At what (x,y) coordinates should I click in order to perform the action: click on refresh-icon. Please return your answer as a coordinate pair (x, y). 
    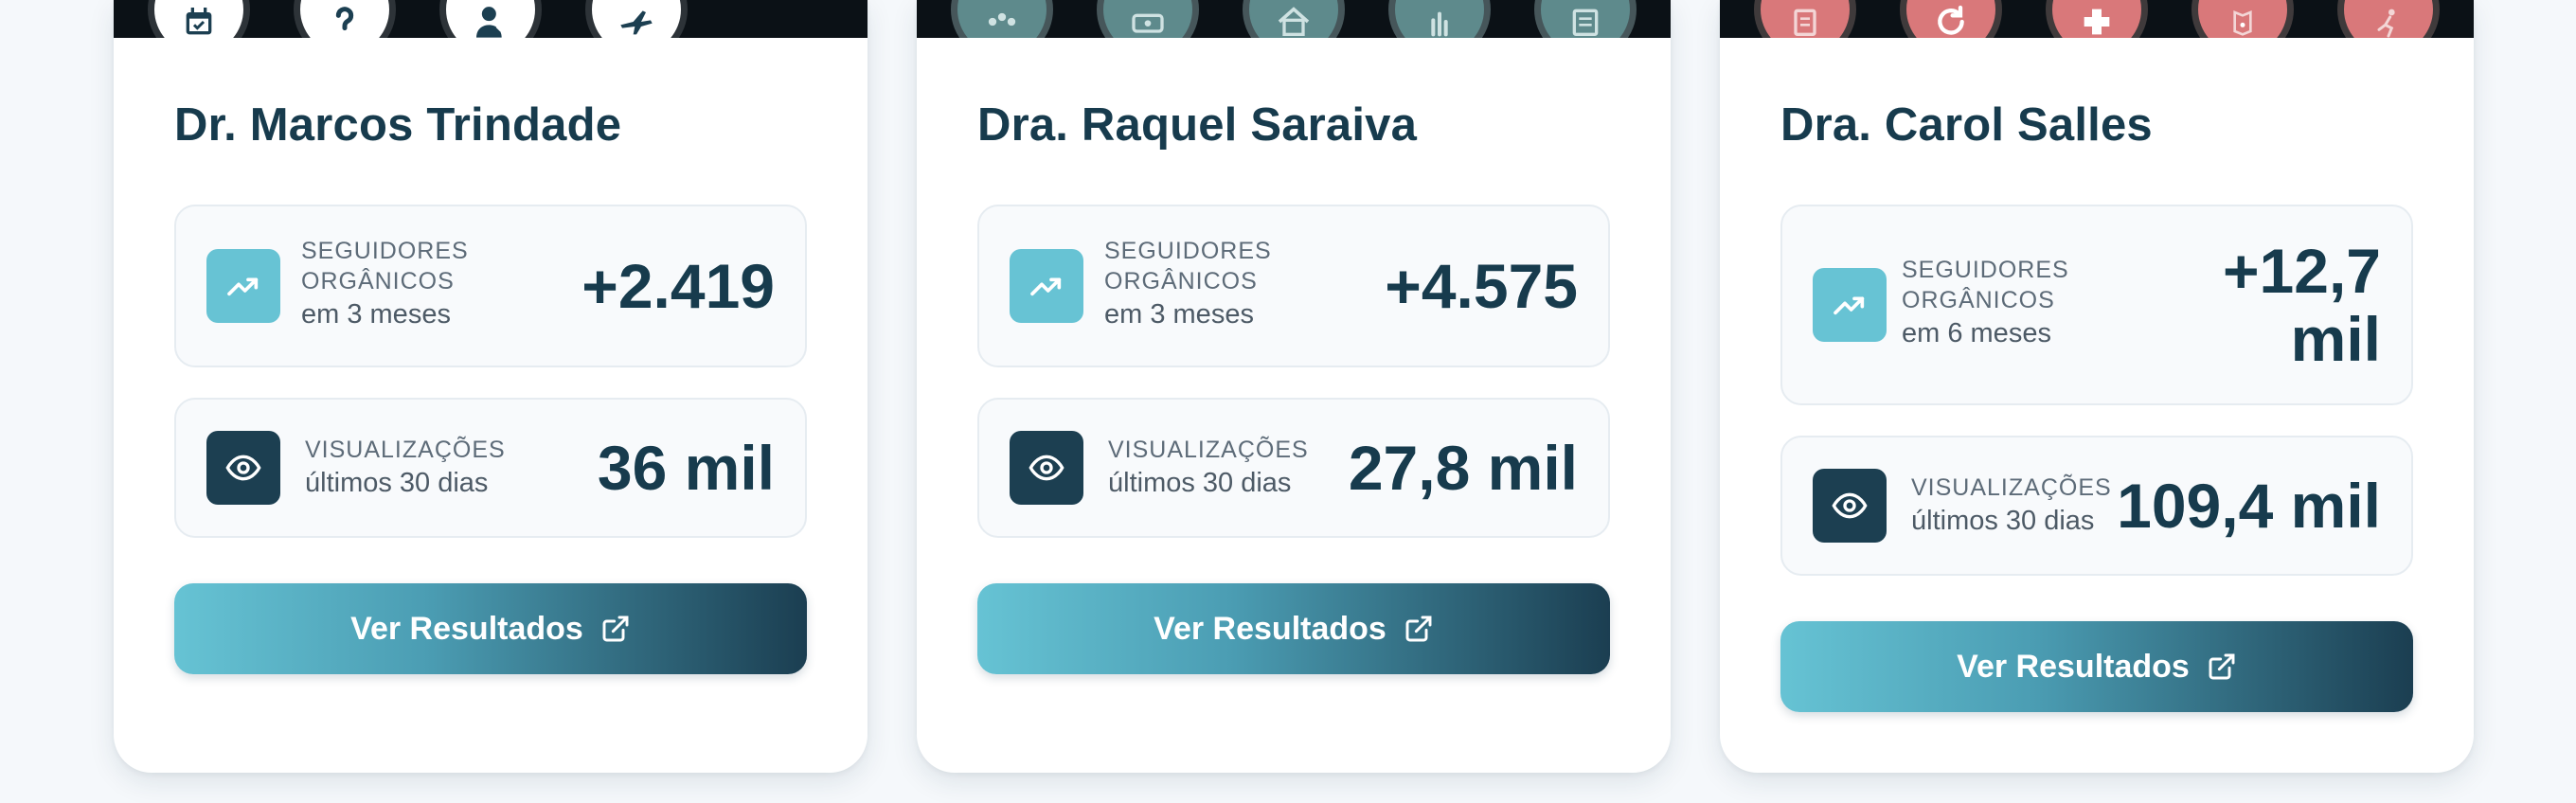
    Looking at the image, I should click on (1951, 19).